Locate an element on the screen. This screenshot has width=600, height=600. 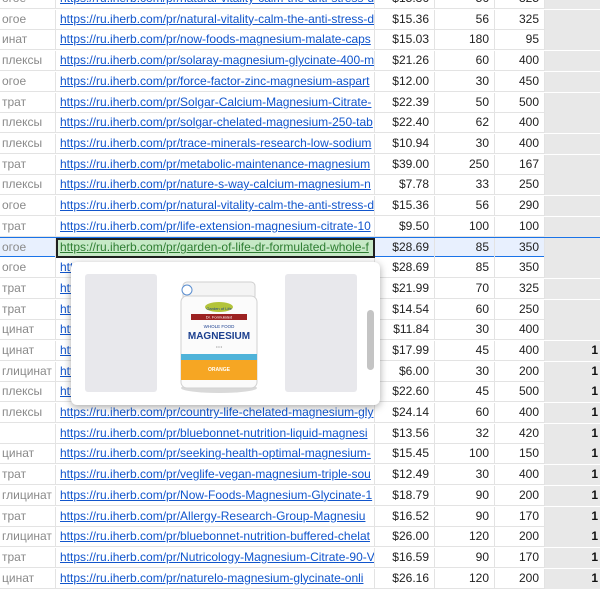
quantity-cell: 100 is located at coordinates (465, 226).